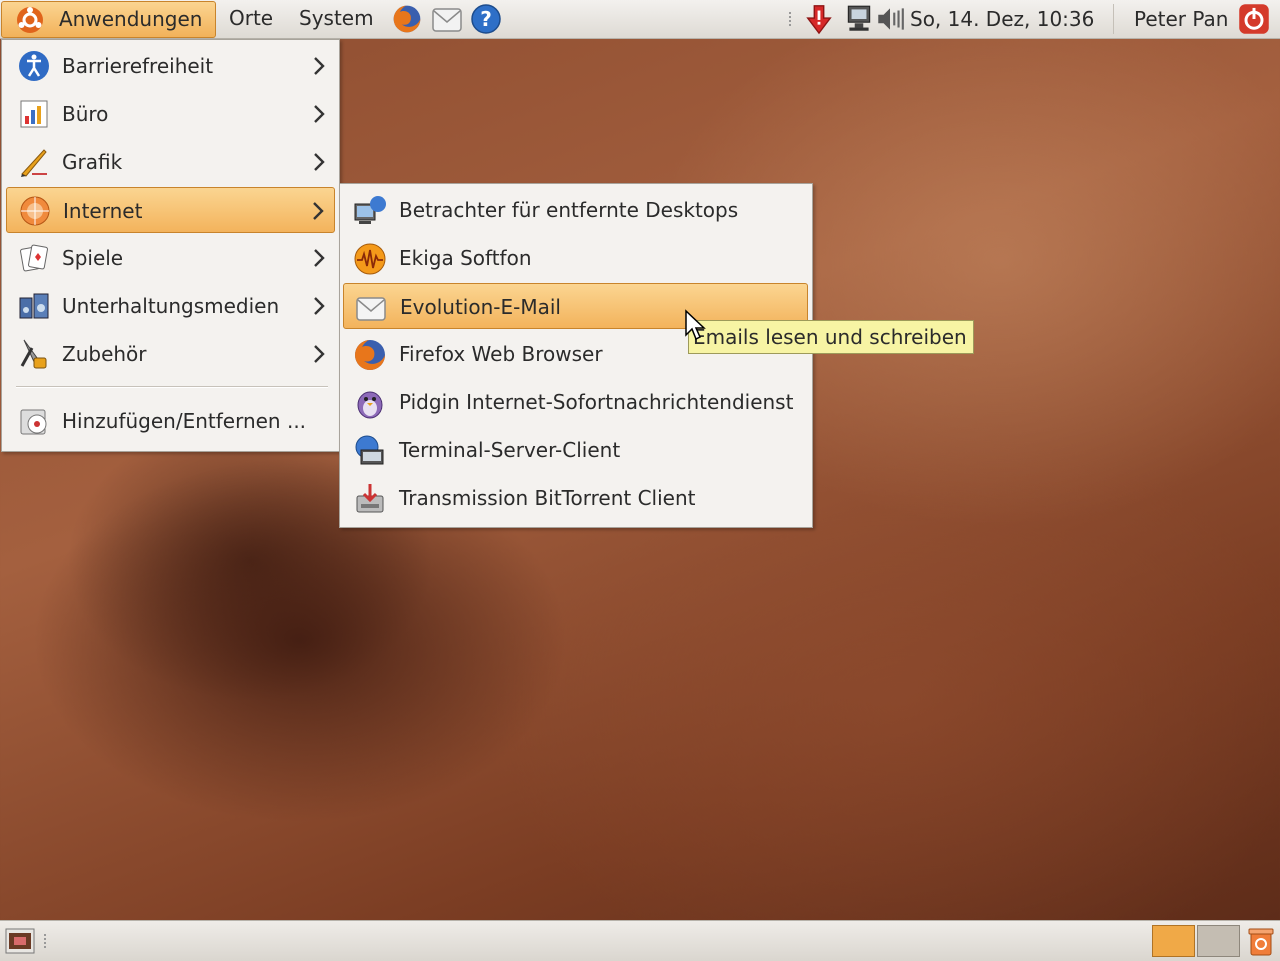 The height and width of the screenshot is (961, 1280). What do you see at coordinates (92, 162) in the screenshot?
I see `menu-item-label: Grafik` at bounding box center [92, 162].